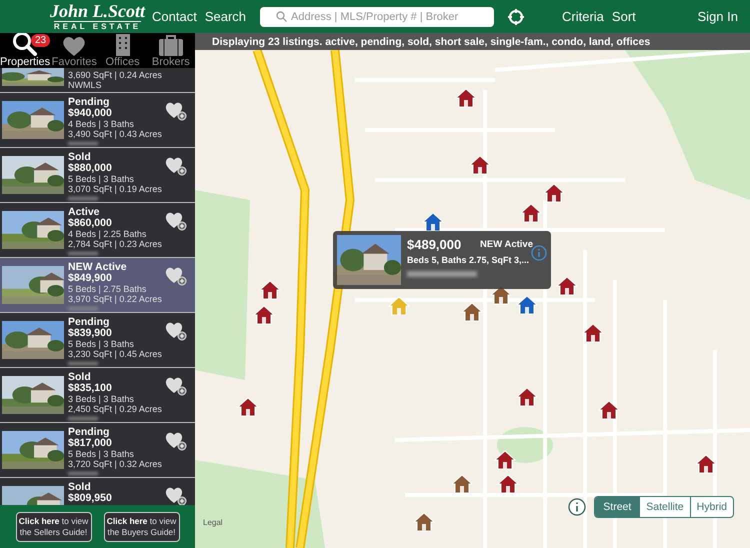 The height and width of the screenshot is (548, 750). Describe the element at coordinates (108, 234) in the screenshot. I see `listing-rooms: 4 Beds | 2.25 Baths` at that location.